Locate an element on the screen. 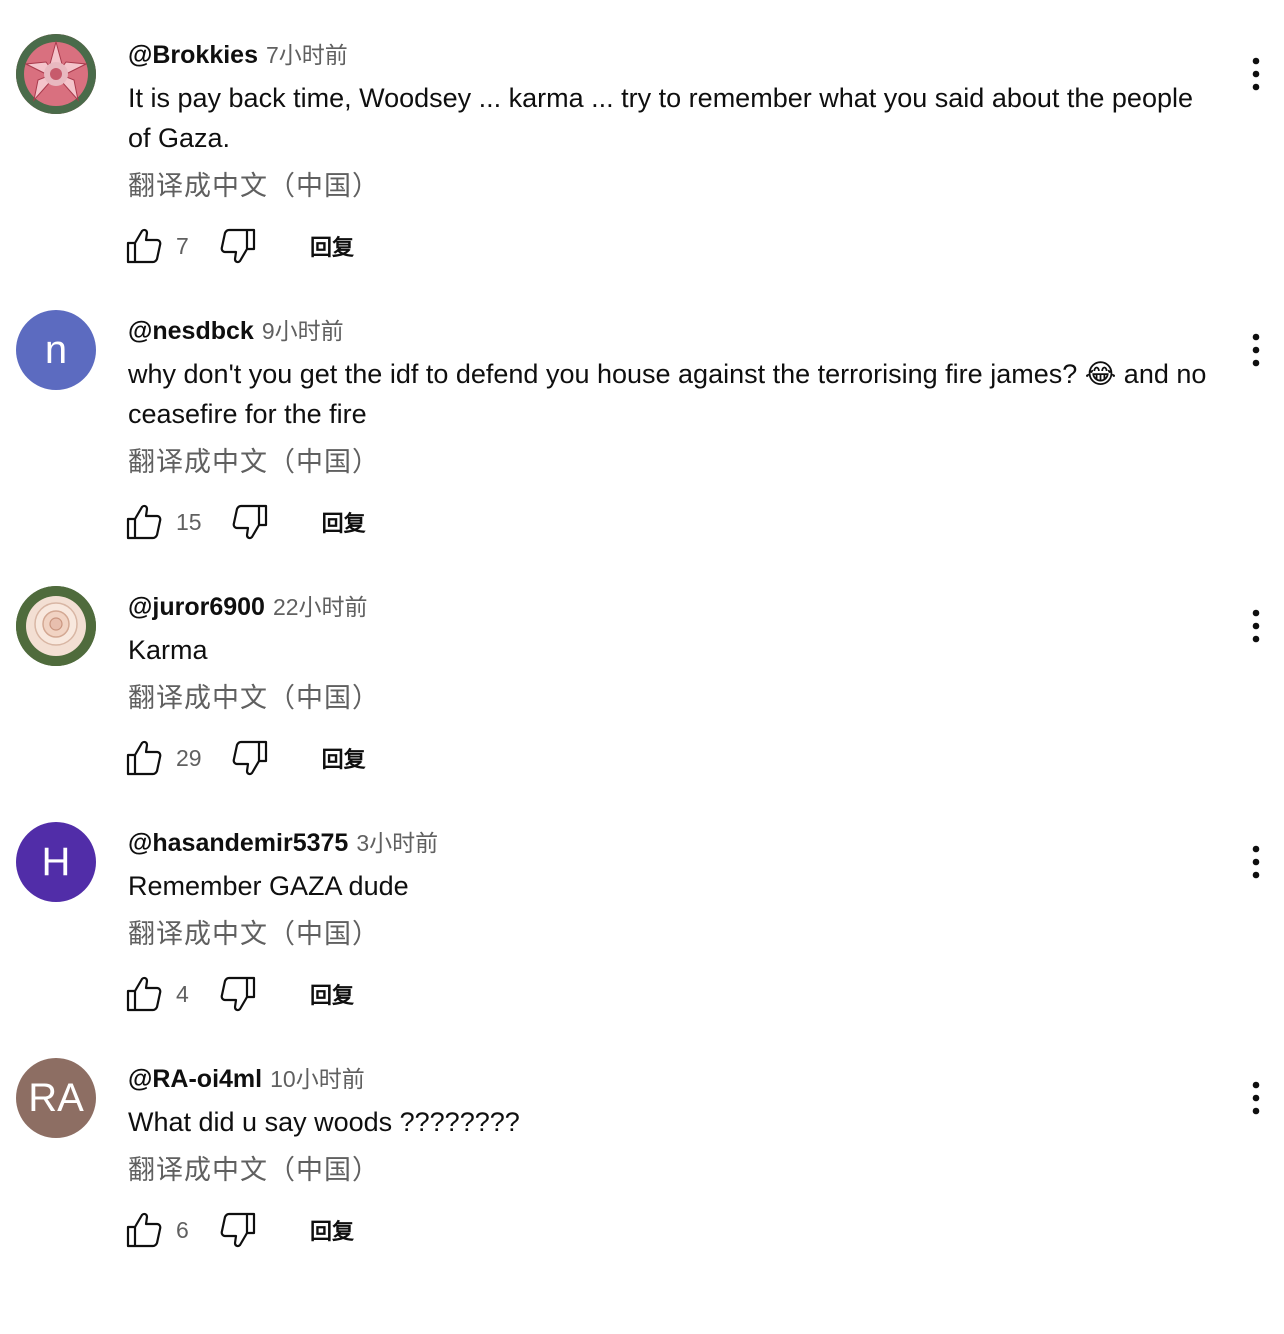  avatar-initial: H is located at coordinates (56, 861).